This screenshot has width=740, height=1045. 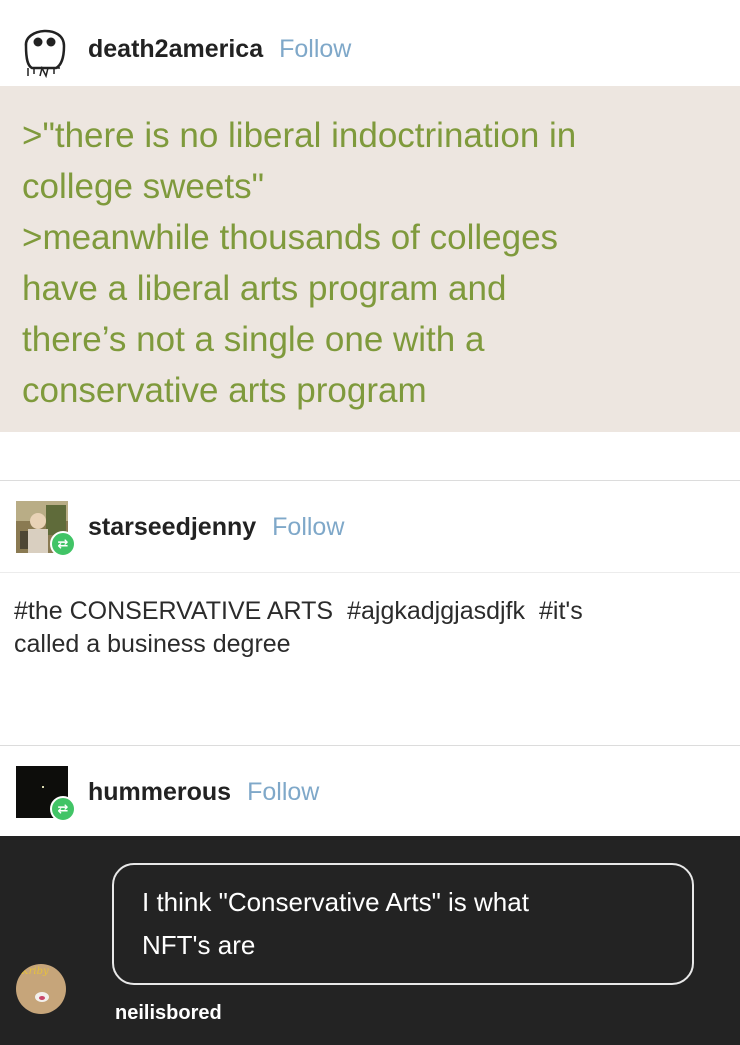 What do you see at coordinates (152, 644) in the screenshot?
I see `tag: called a business degree` at bounding box center [152, 644].